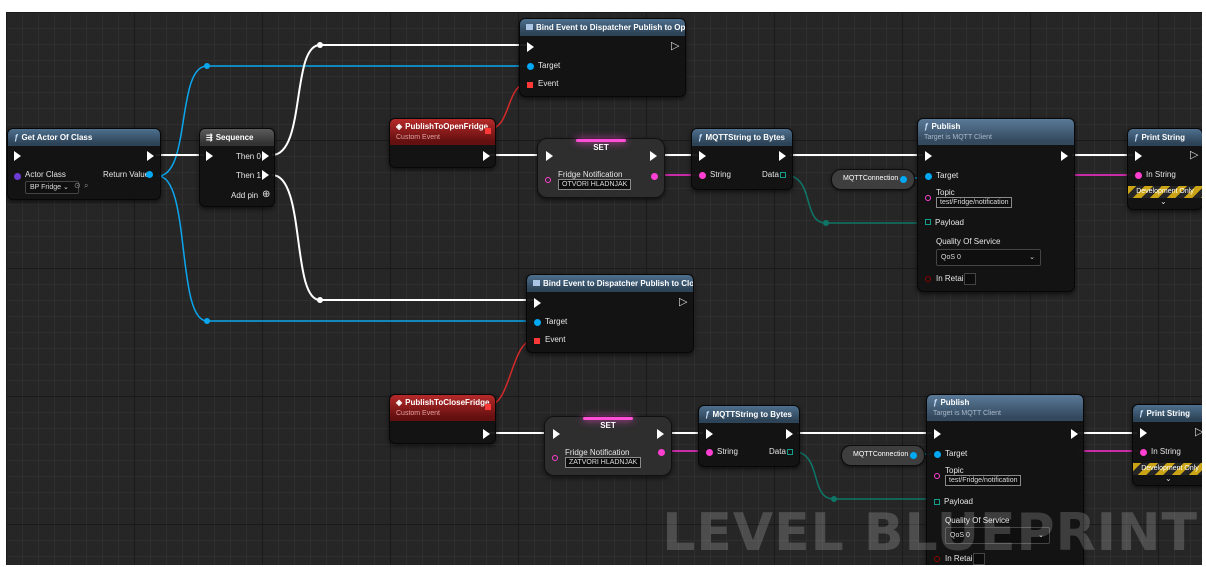 The width and height of the screenshot is (1206, 567). I want to click on browse-icon: ⊙, so click(77, 185).